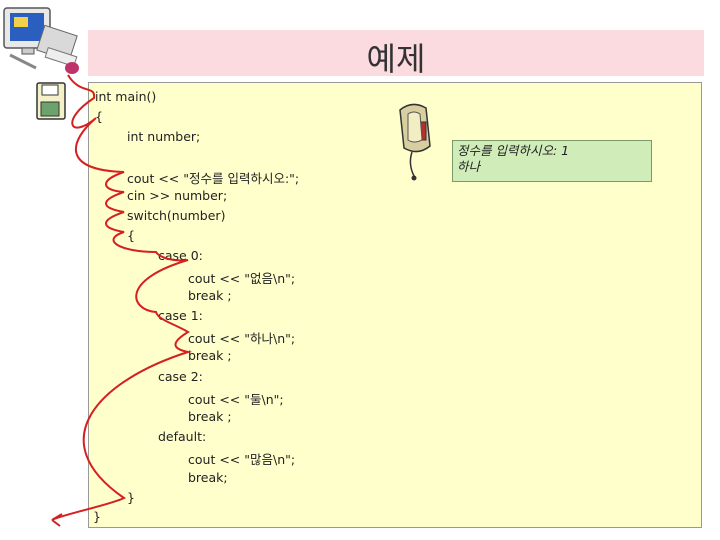  I want to click on console-output: 정수를 입력하시오: 1 하나, so click(552, 161).